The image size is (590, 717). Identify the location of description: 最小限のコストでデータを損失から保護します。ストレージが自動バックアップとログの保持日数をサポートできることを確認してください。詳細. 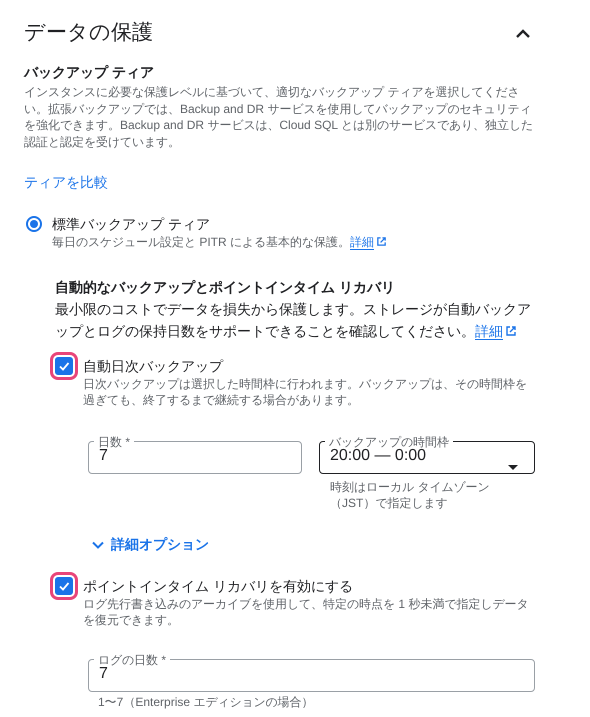
(293, 321).